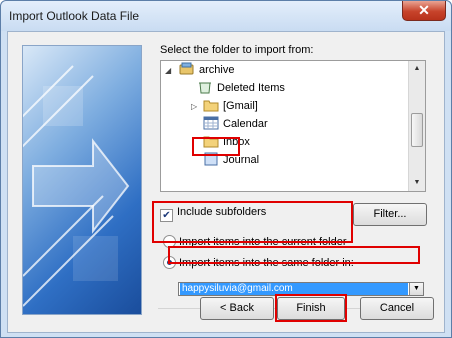 Image resolution: width=452 pixels, height=338 pixels. What do you see at coordinates (168, 70) in the screenshot?
I see `expand-open-icon: ◢` at bounding box center [168, 70].